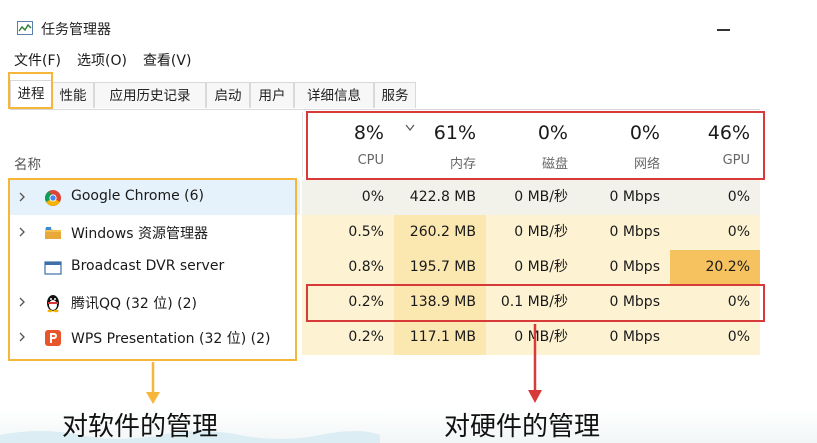  I want to click on menu-bar: 文件(F) 选项(O) 查看(V), so click(102, 61).